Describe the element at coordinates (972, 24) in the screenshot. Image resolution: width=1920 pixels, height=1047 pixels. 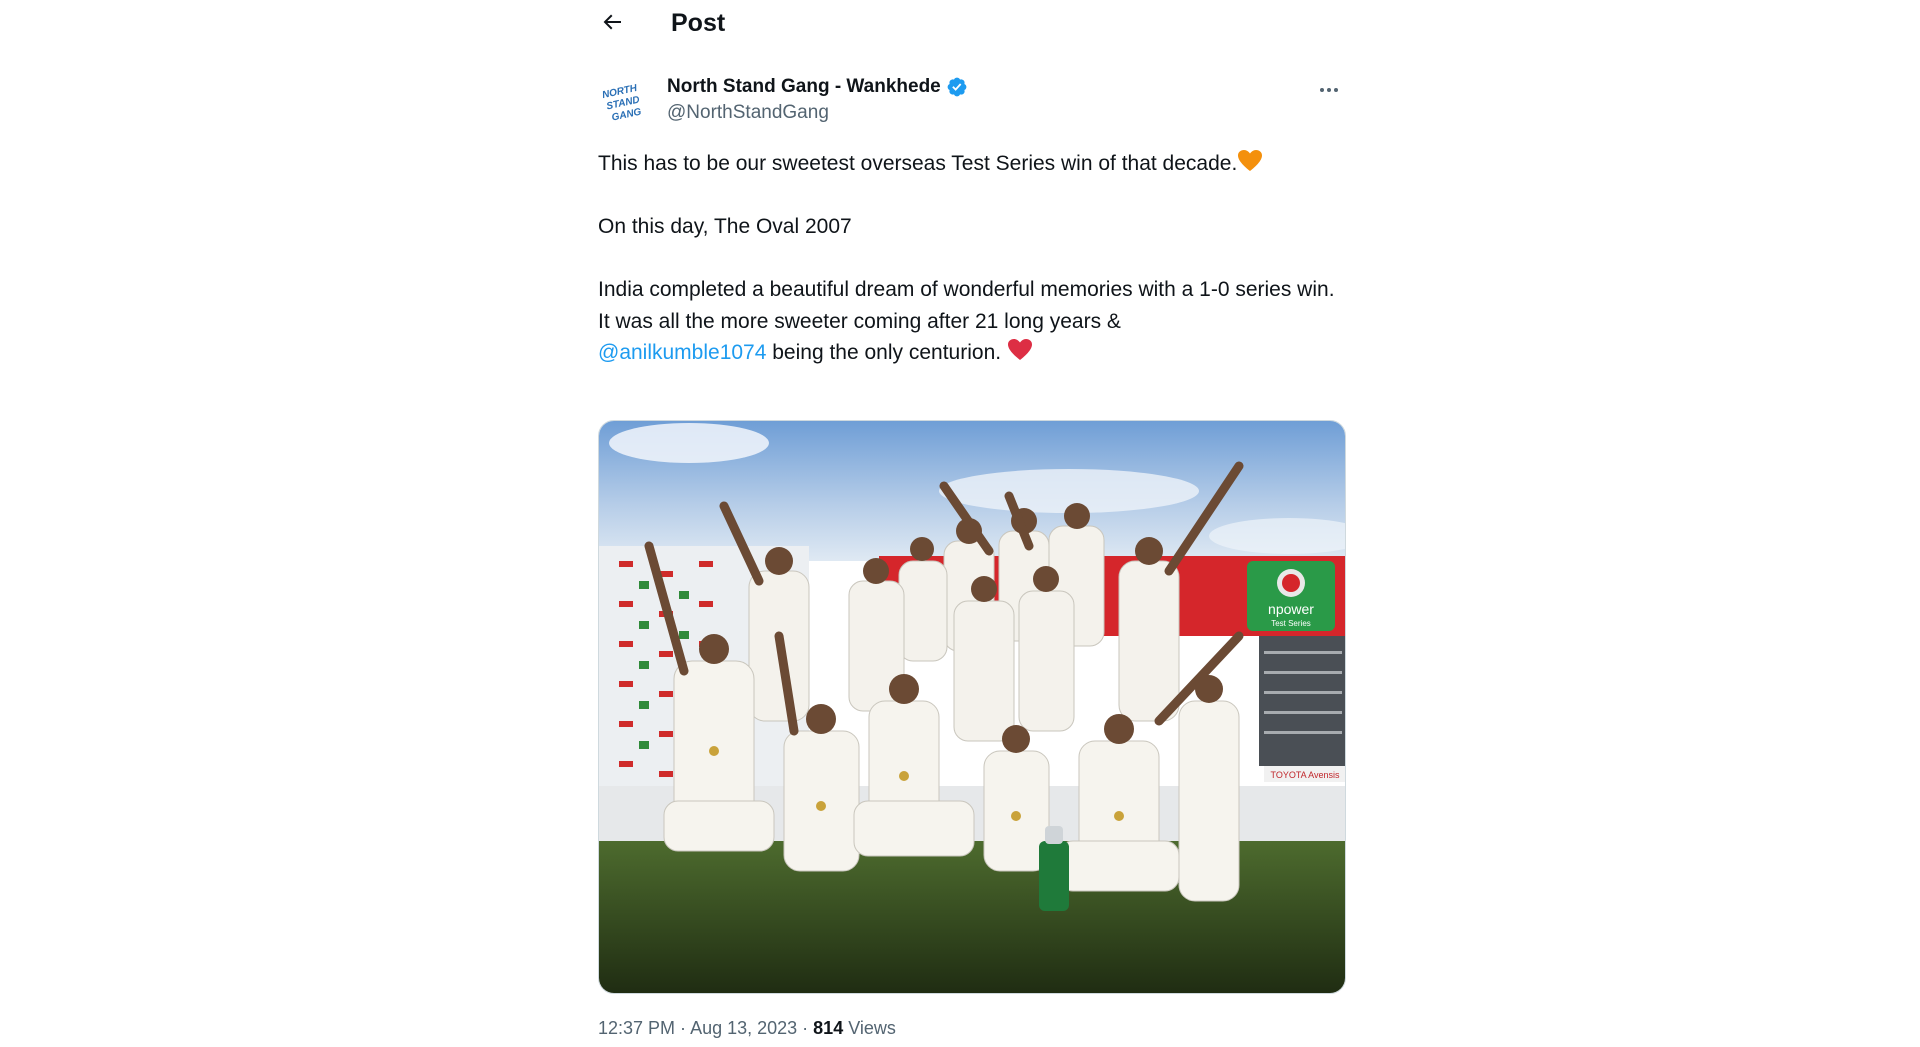
I see `post-header: Post` at that location.